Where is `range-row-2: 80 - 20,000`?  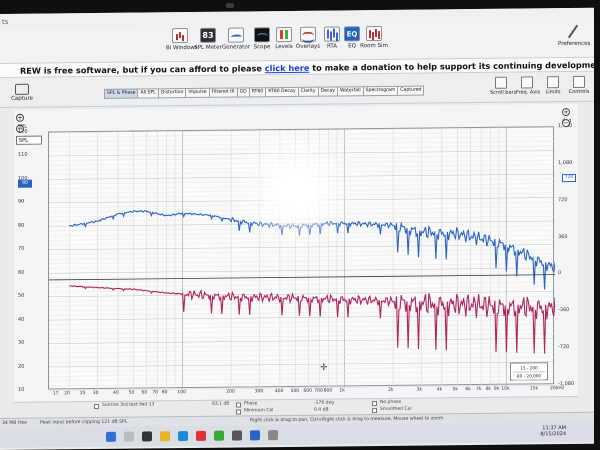
range-row-2: 80 - 20,000 is located at coordinates (529, 376).